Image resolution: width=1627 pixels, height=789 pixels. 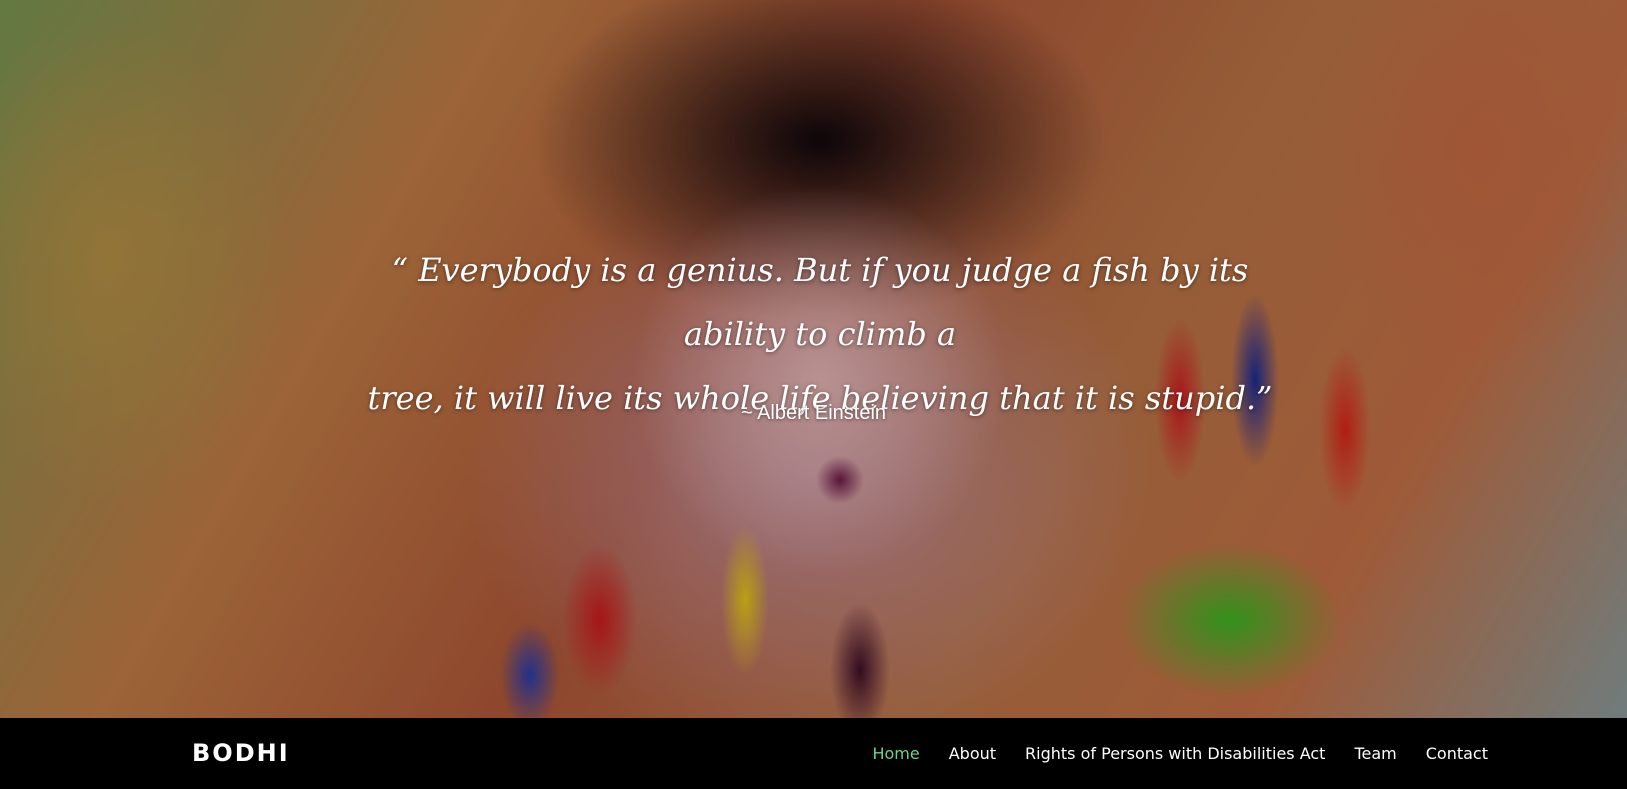 I want to click on nav-link-about: About, so click(x=972, y=753).